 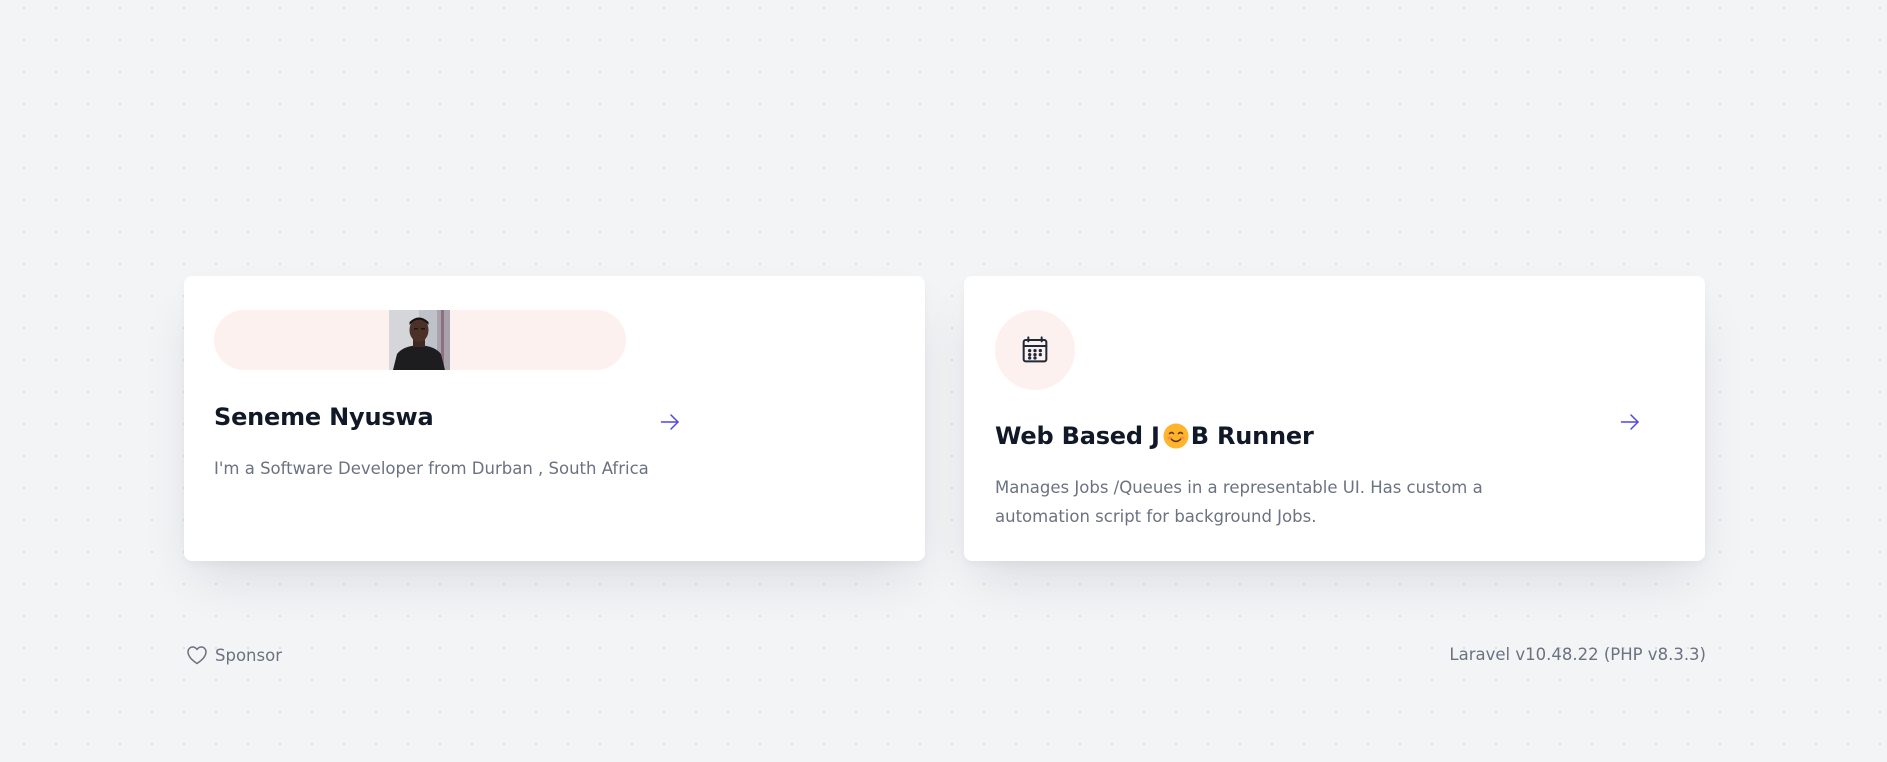 I want to click on card-title: Web Based J B Runner, so click(x=1154, y=436).